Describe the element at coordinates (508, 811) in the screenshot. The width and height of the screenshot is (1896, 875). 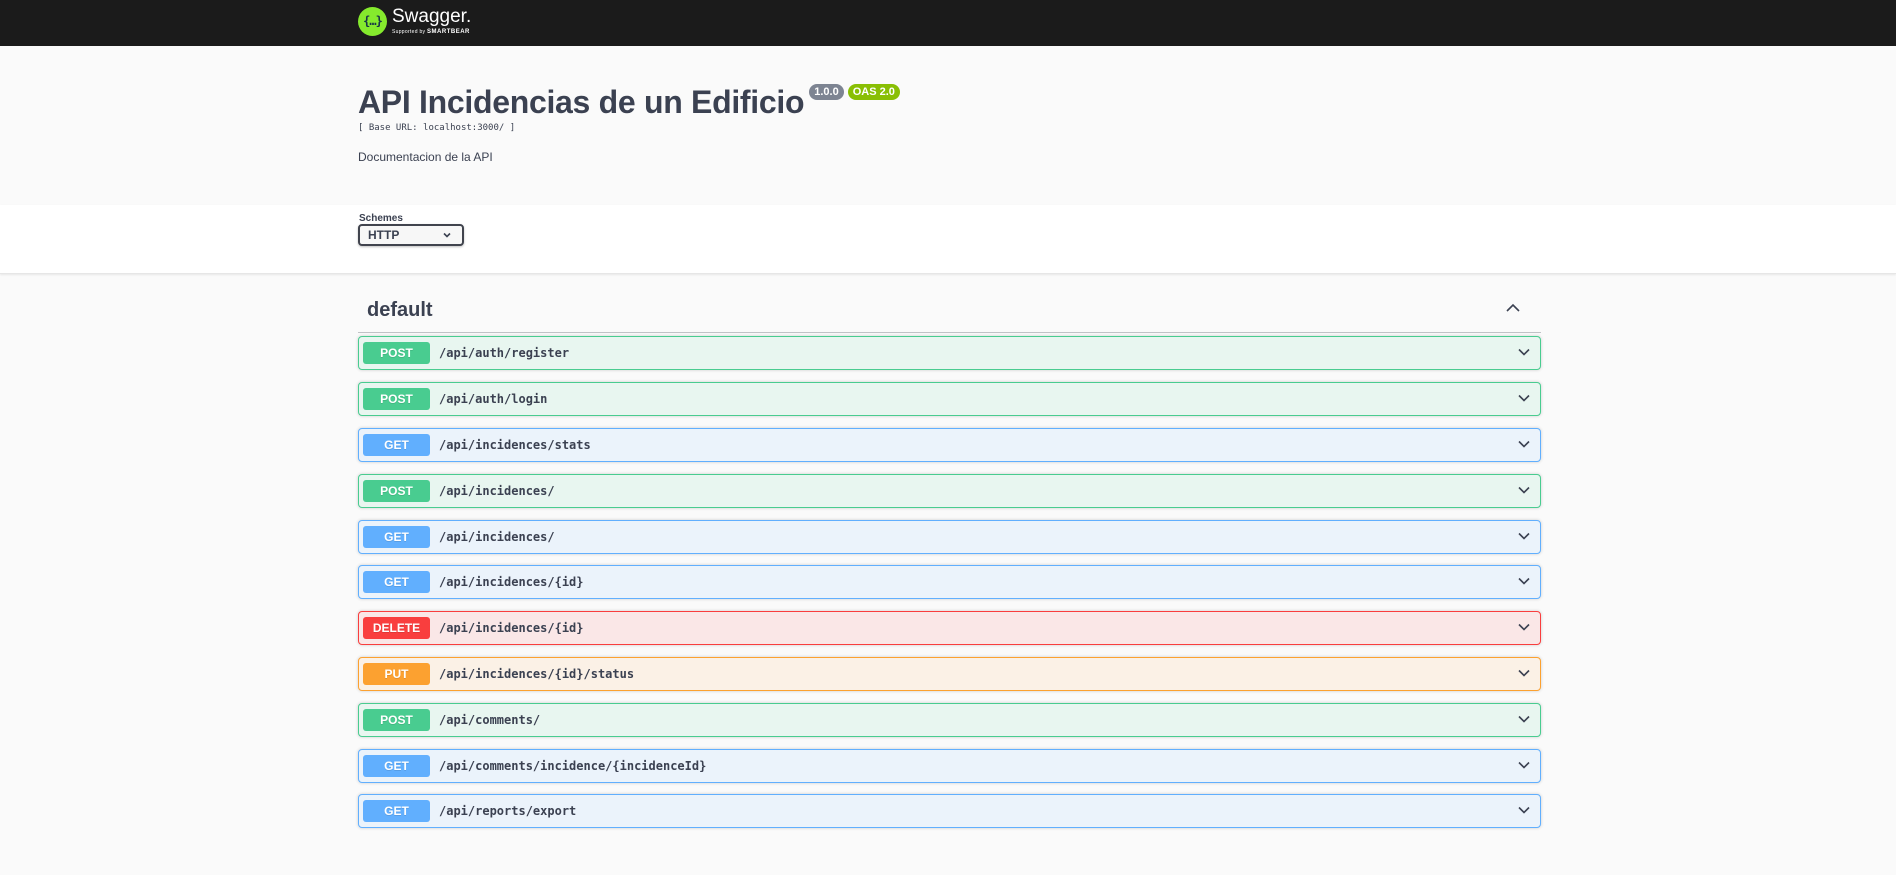
I see `operation-path: /api/reports/export` at that location.